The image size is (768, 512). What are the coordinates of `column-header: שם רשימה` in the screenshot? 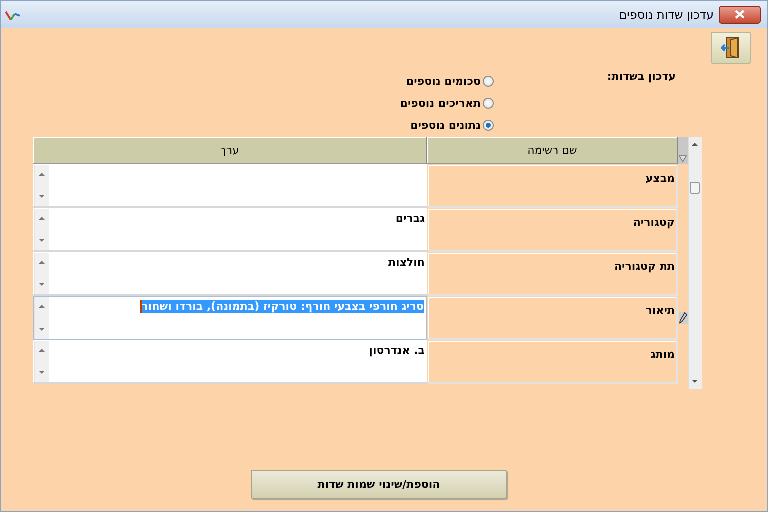 It's located at (552, 150).